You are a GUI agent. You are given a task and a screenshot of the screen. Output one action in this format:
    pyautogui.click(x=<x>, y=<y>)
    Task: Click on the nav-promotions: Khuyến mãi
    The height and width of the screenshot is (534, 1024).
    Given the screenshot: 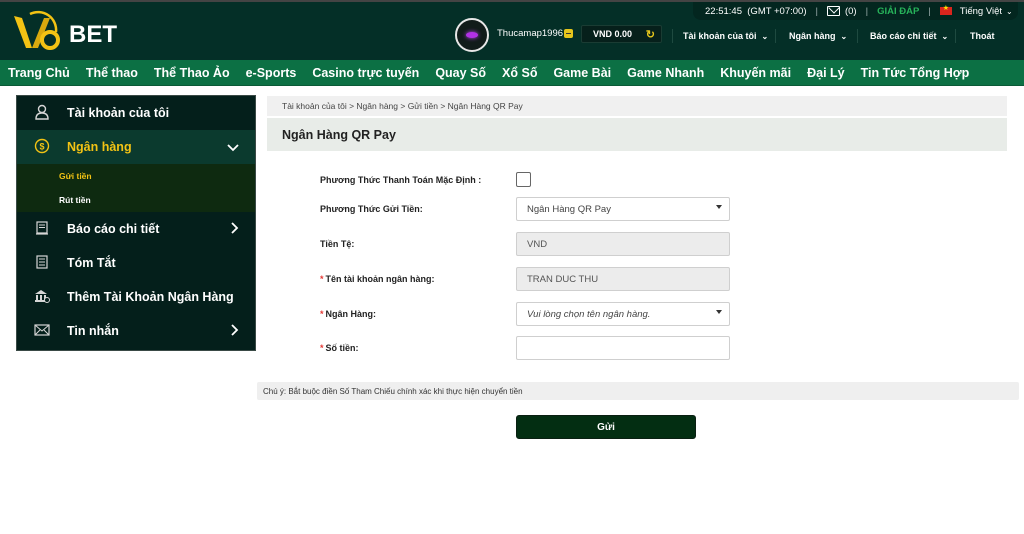 What is the action you would take?
    pyautogui.click(x=755, y=73)
    